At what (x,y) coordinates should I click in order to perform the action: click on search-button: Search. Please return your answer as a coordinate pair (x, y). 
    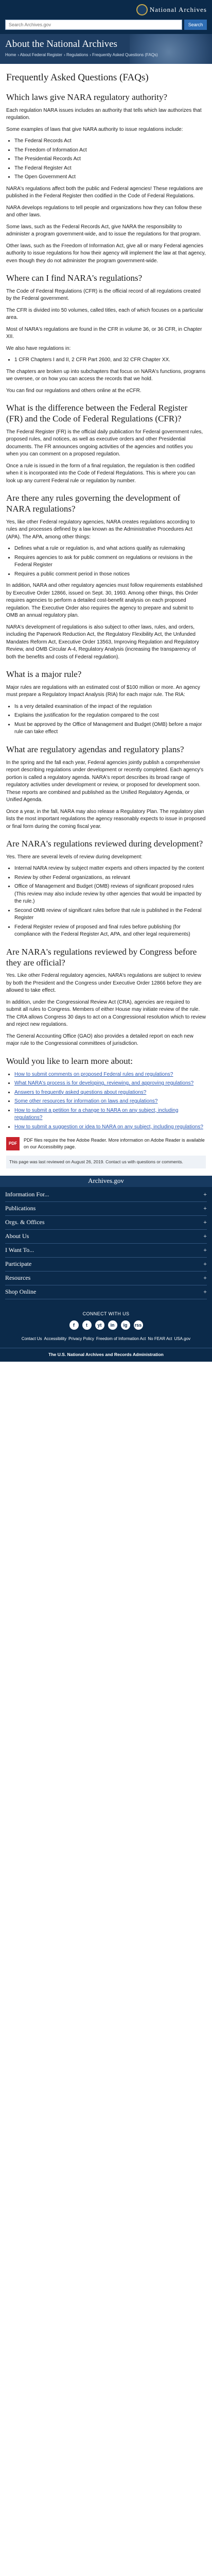
    Looking at the image, I should click on (195, 25).